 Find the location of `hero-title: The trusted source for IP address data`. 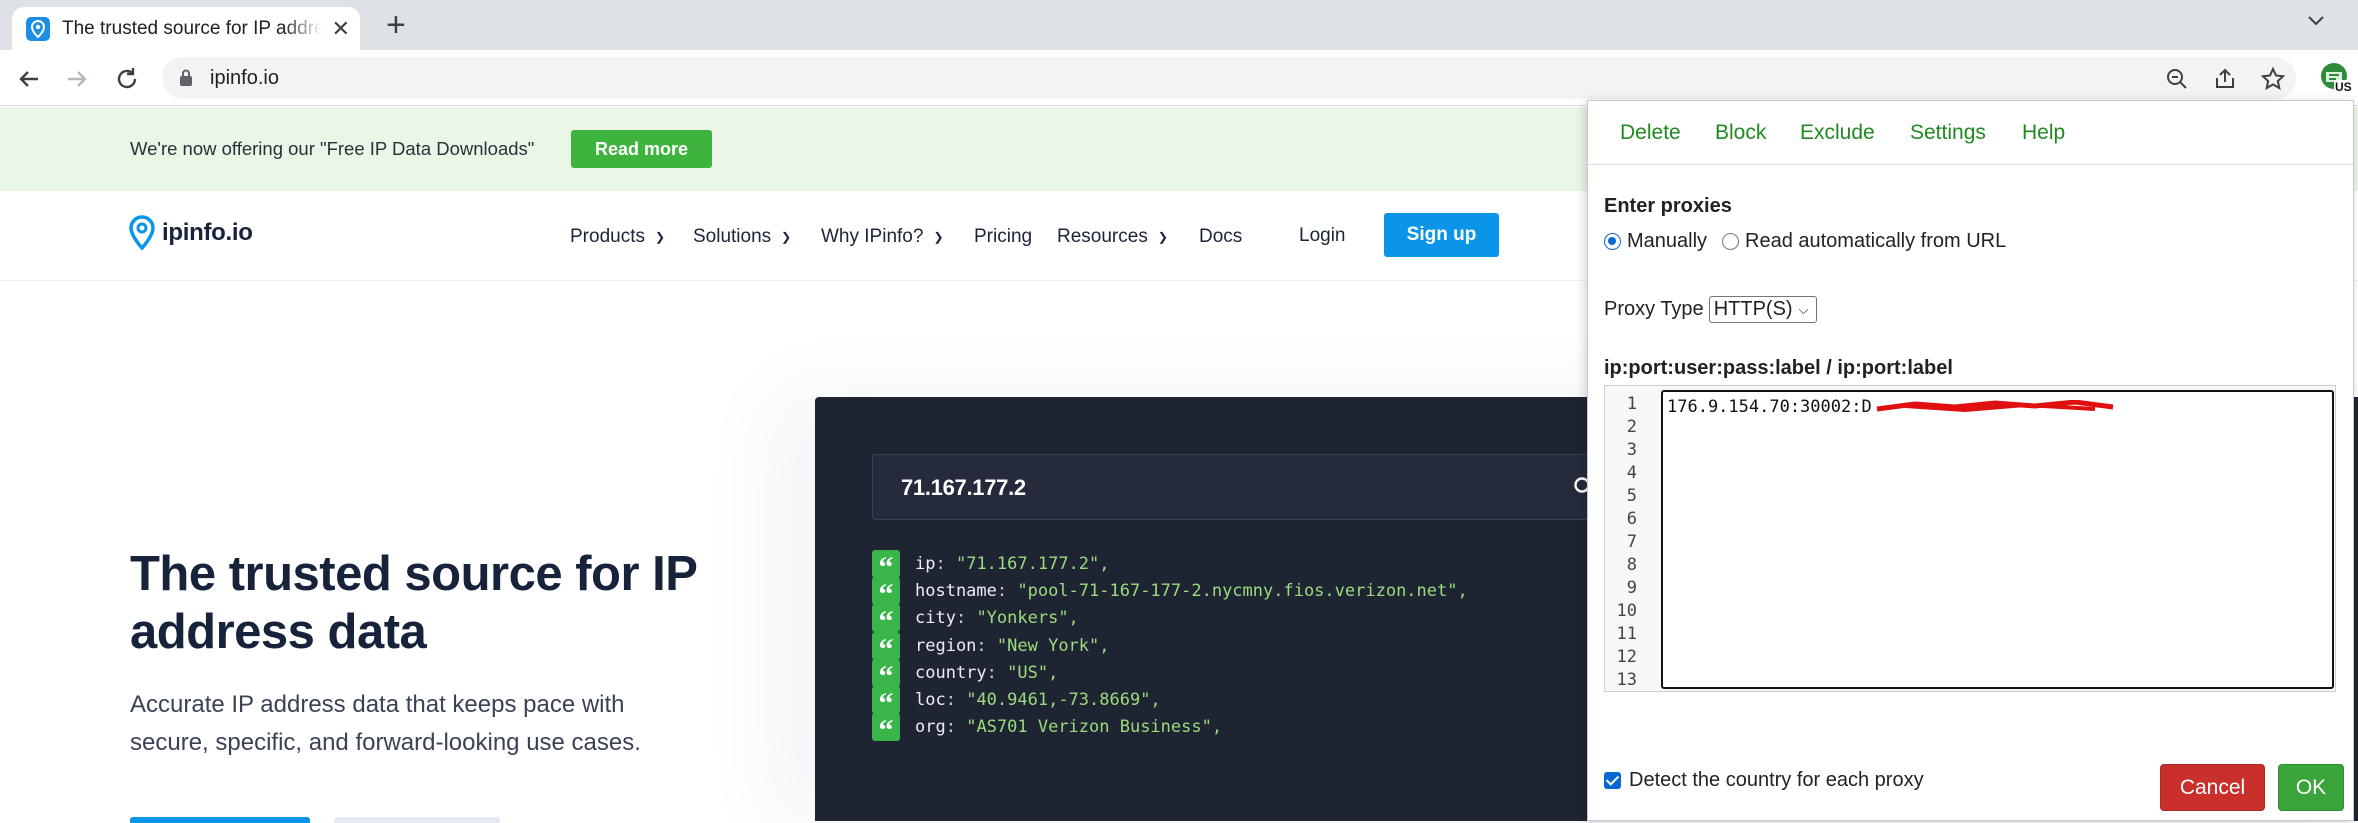

hero-title: The trusted source for IP address data is located at coordinates (413, 603).